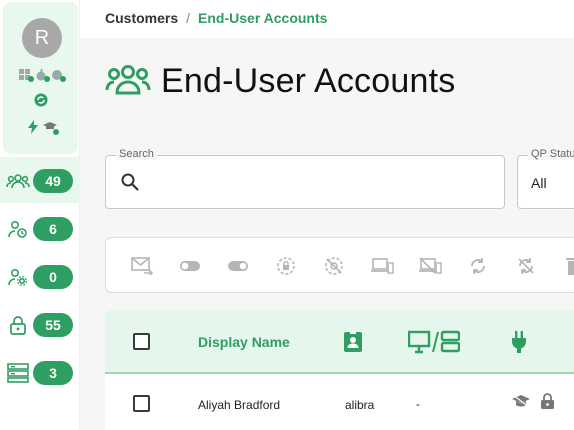  What do you see at coordinates (41, 100) in the screenshot?
I see `sync-status-icon` at bounding box center [41, 100].